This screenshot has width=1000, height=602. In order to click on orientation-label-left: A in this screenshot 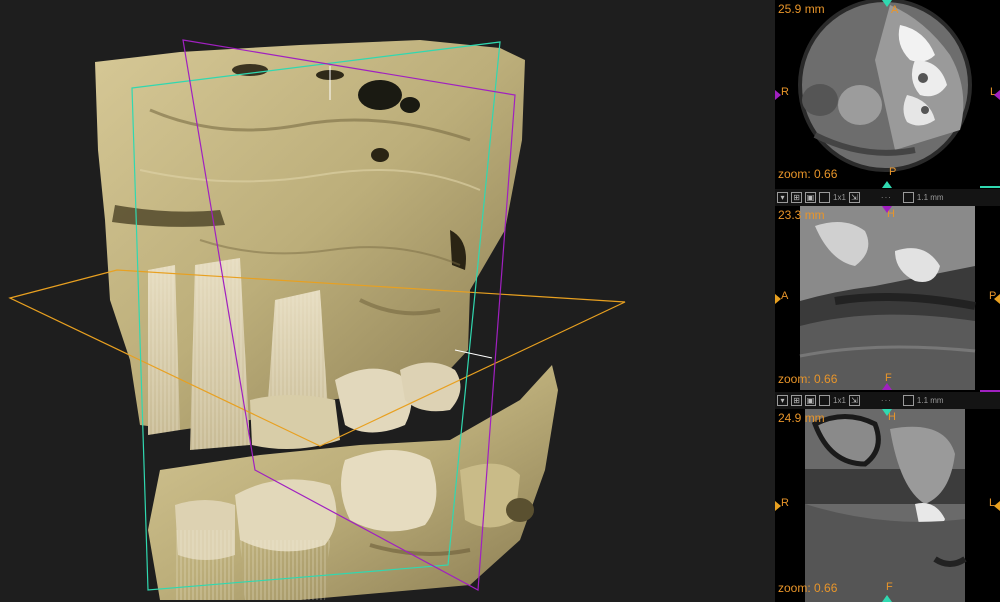, I will do `click(785, 296)`.